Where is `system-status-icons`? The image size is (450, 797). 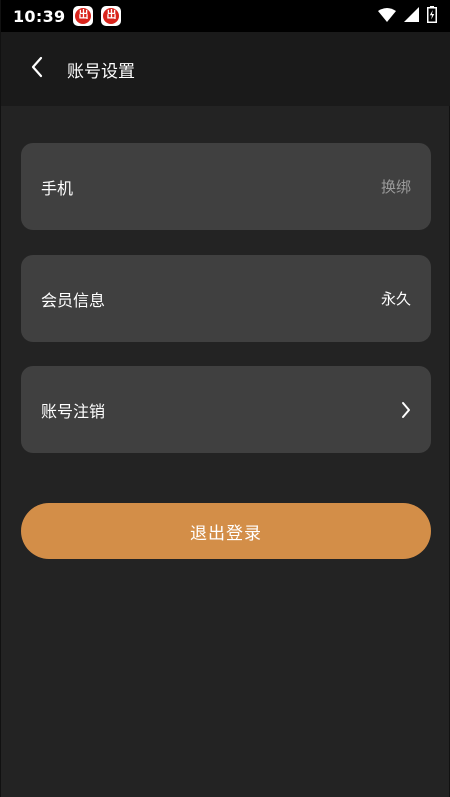
system-status-icons is located at coordinates (407, 16).